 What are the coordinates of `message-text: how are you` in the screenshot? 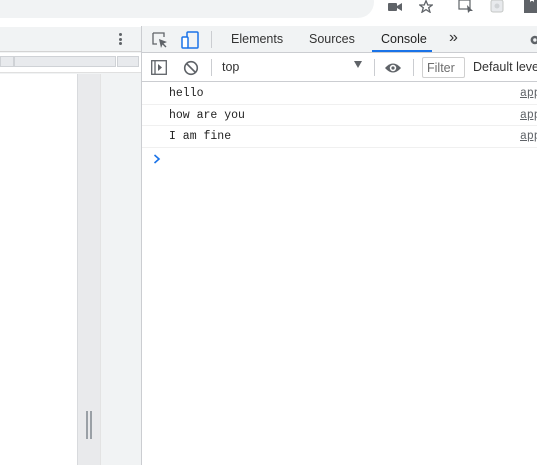 It's located at (207, 115).